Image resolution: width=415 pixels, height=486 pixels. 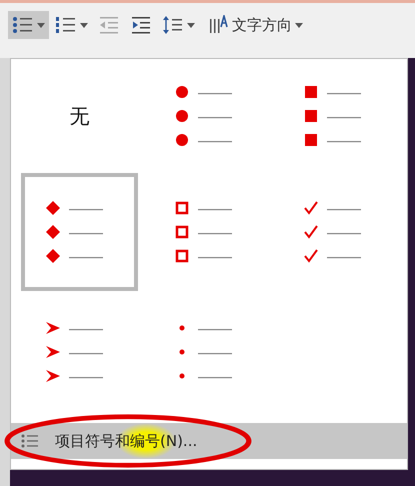 What do you see at coordinates (79, 232) in the screenshot?
I see `bullet-style-option` at bounding box center [79, 232].